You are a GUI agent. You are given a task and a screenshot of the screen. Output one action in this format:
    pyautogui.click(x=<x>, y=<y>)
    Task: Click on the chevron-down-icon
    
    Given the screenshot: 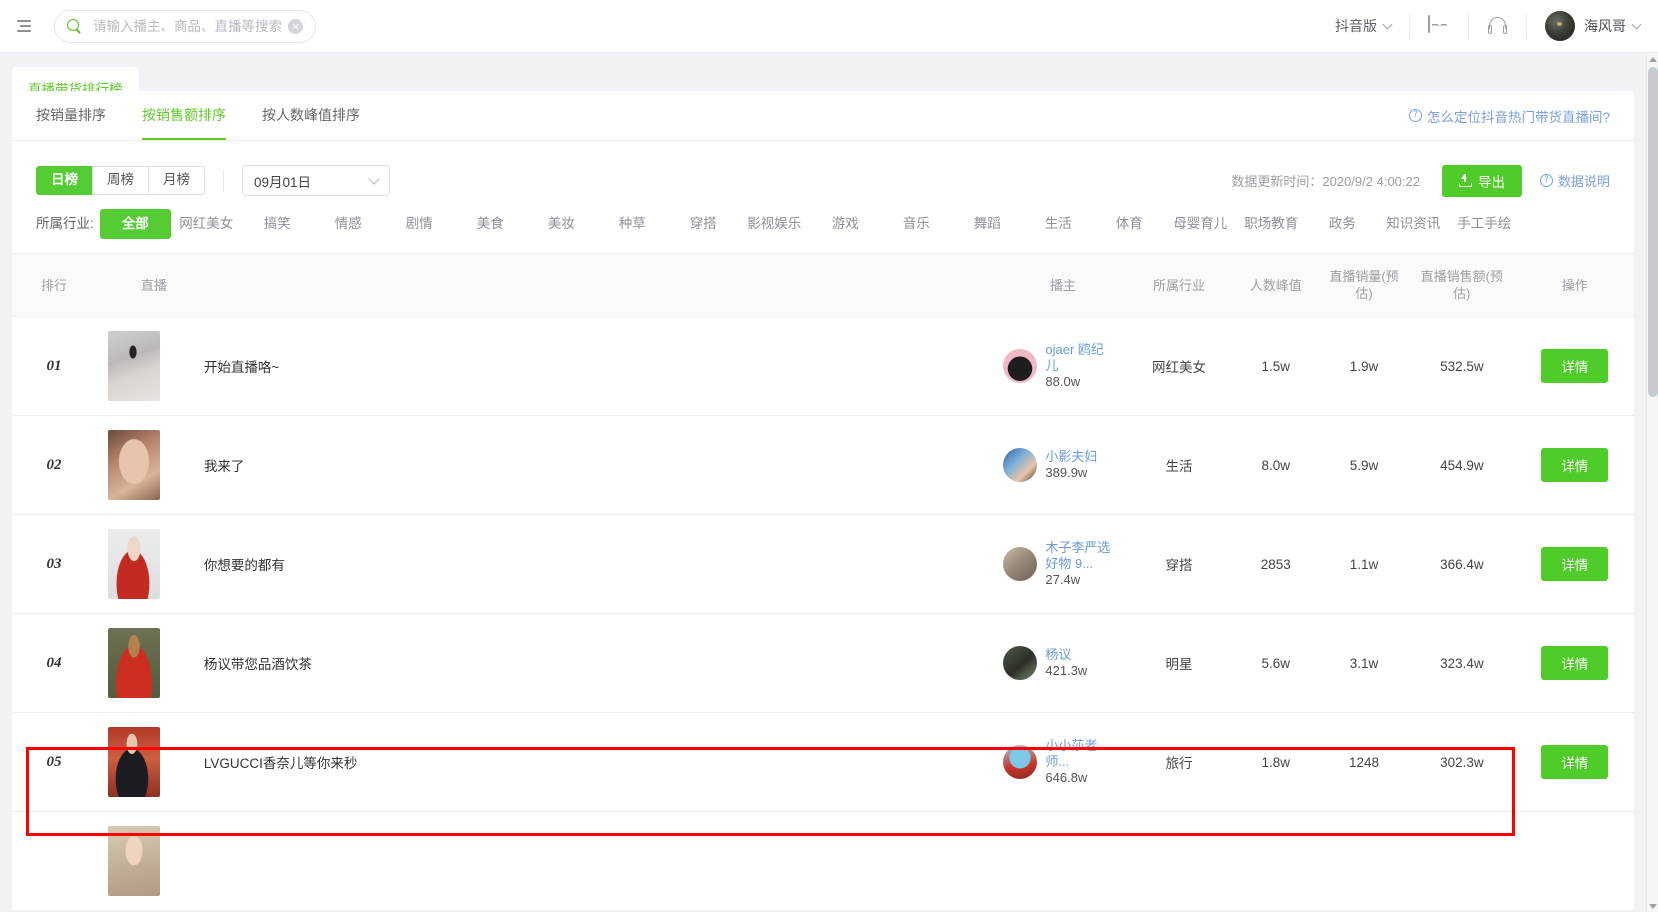 What is the action you would take?
    pyautogui.click(x=374, y=178)
    